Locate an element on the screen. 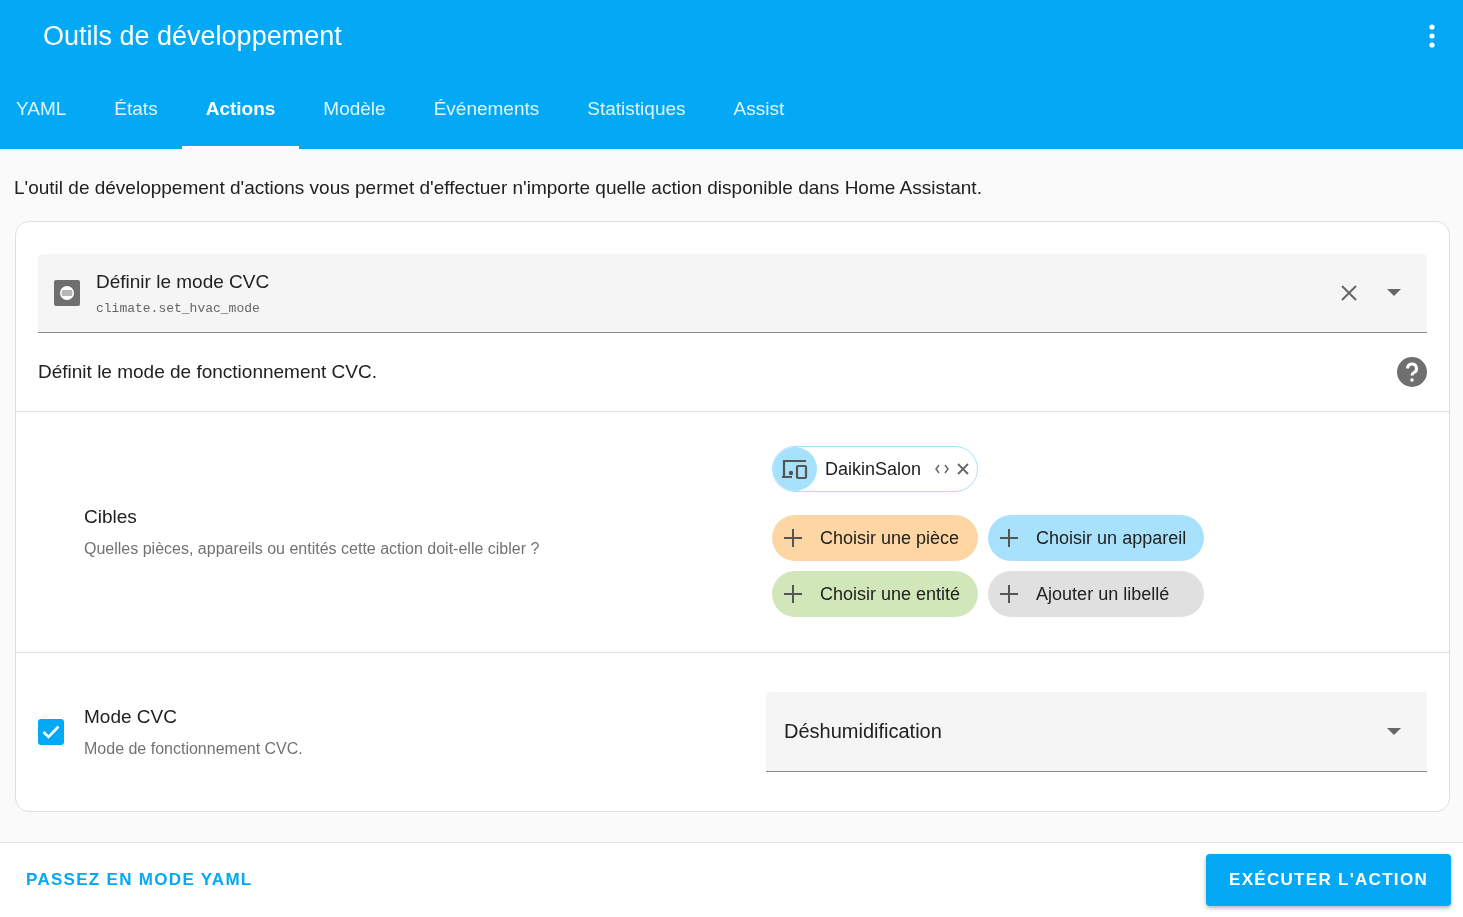 The width and height of the screenshot is (1463, 917). checkbox is located at coordinates (51, 732).